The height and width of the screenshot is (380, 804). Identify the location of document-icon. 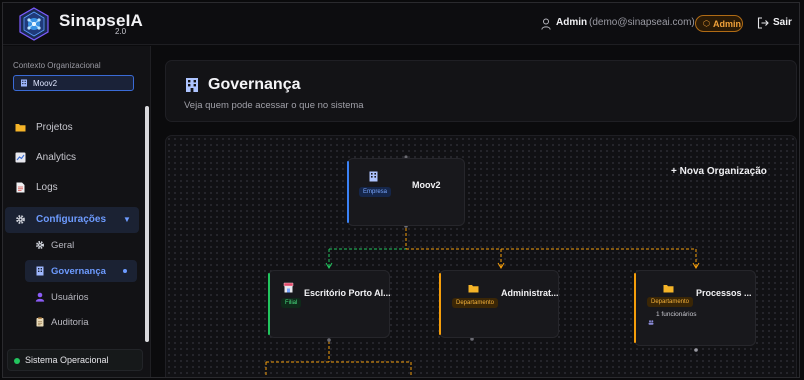
(20, 187).